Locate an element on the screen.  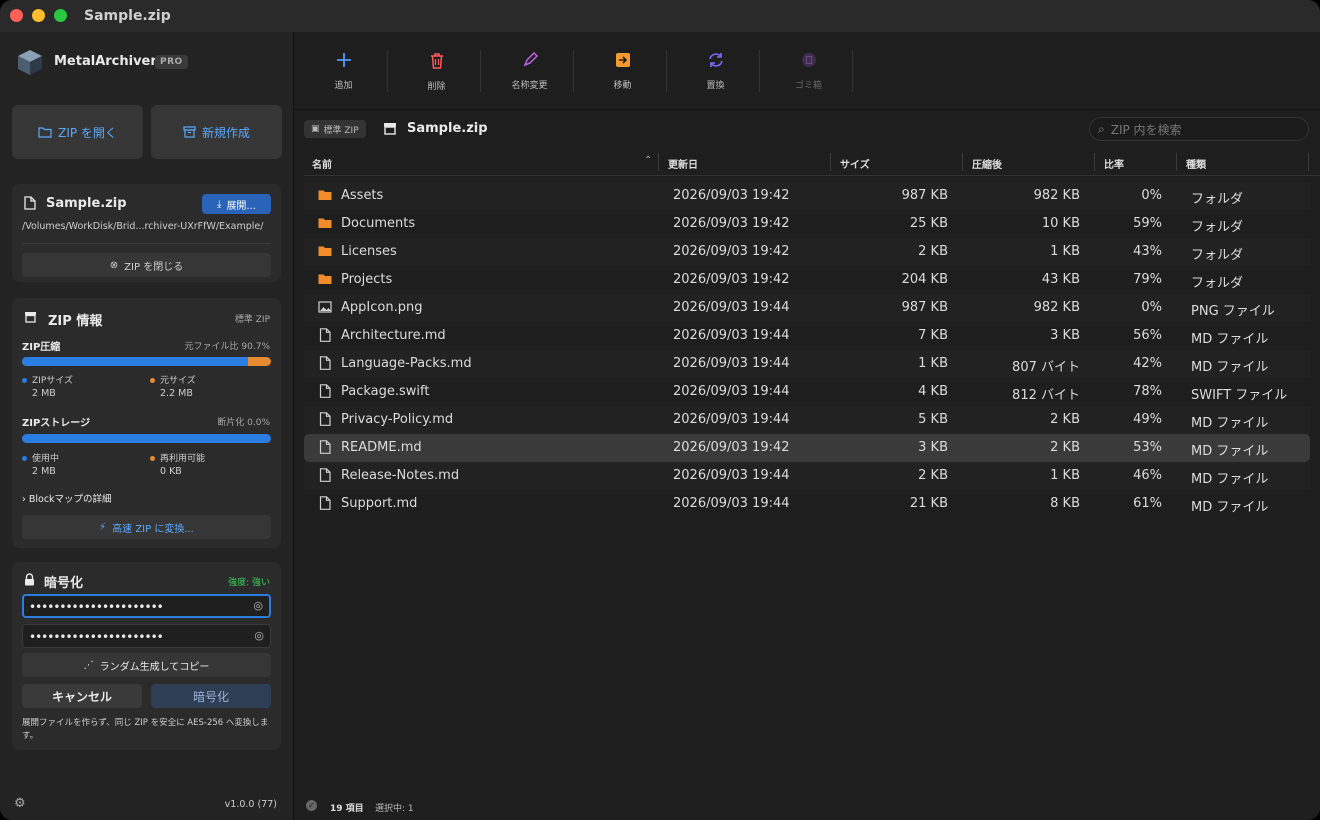
encryption-title: 暗号化 is located at coordinates (64, 583).